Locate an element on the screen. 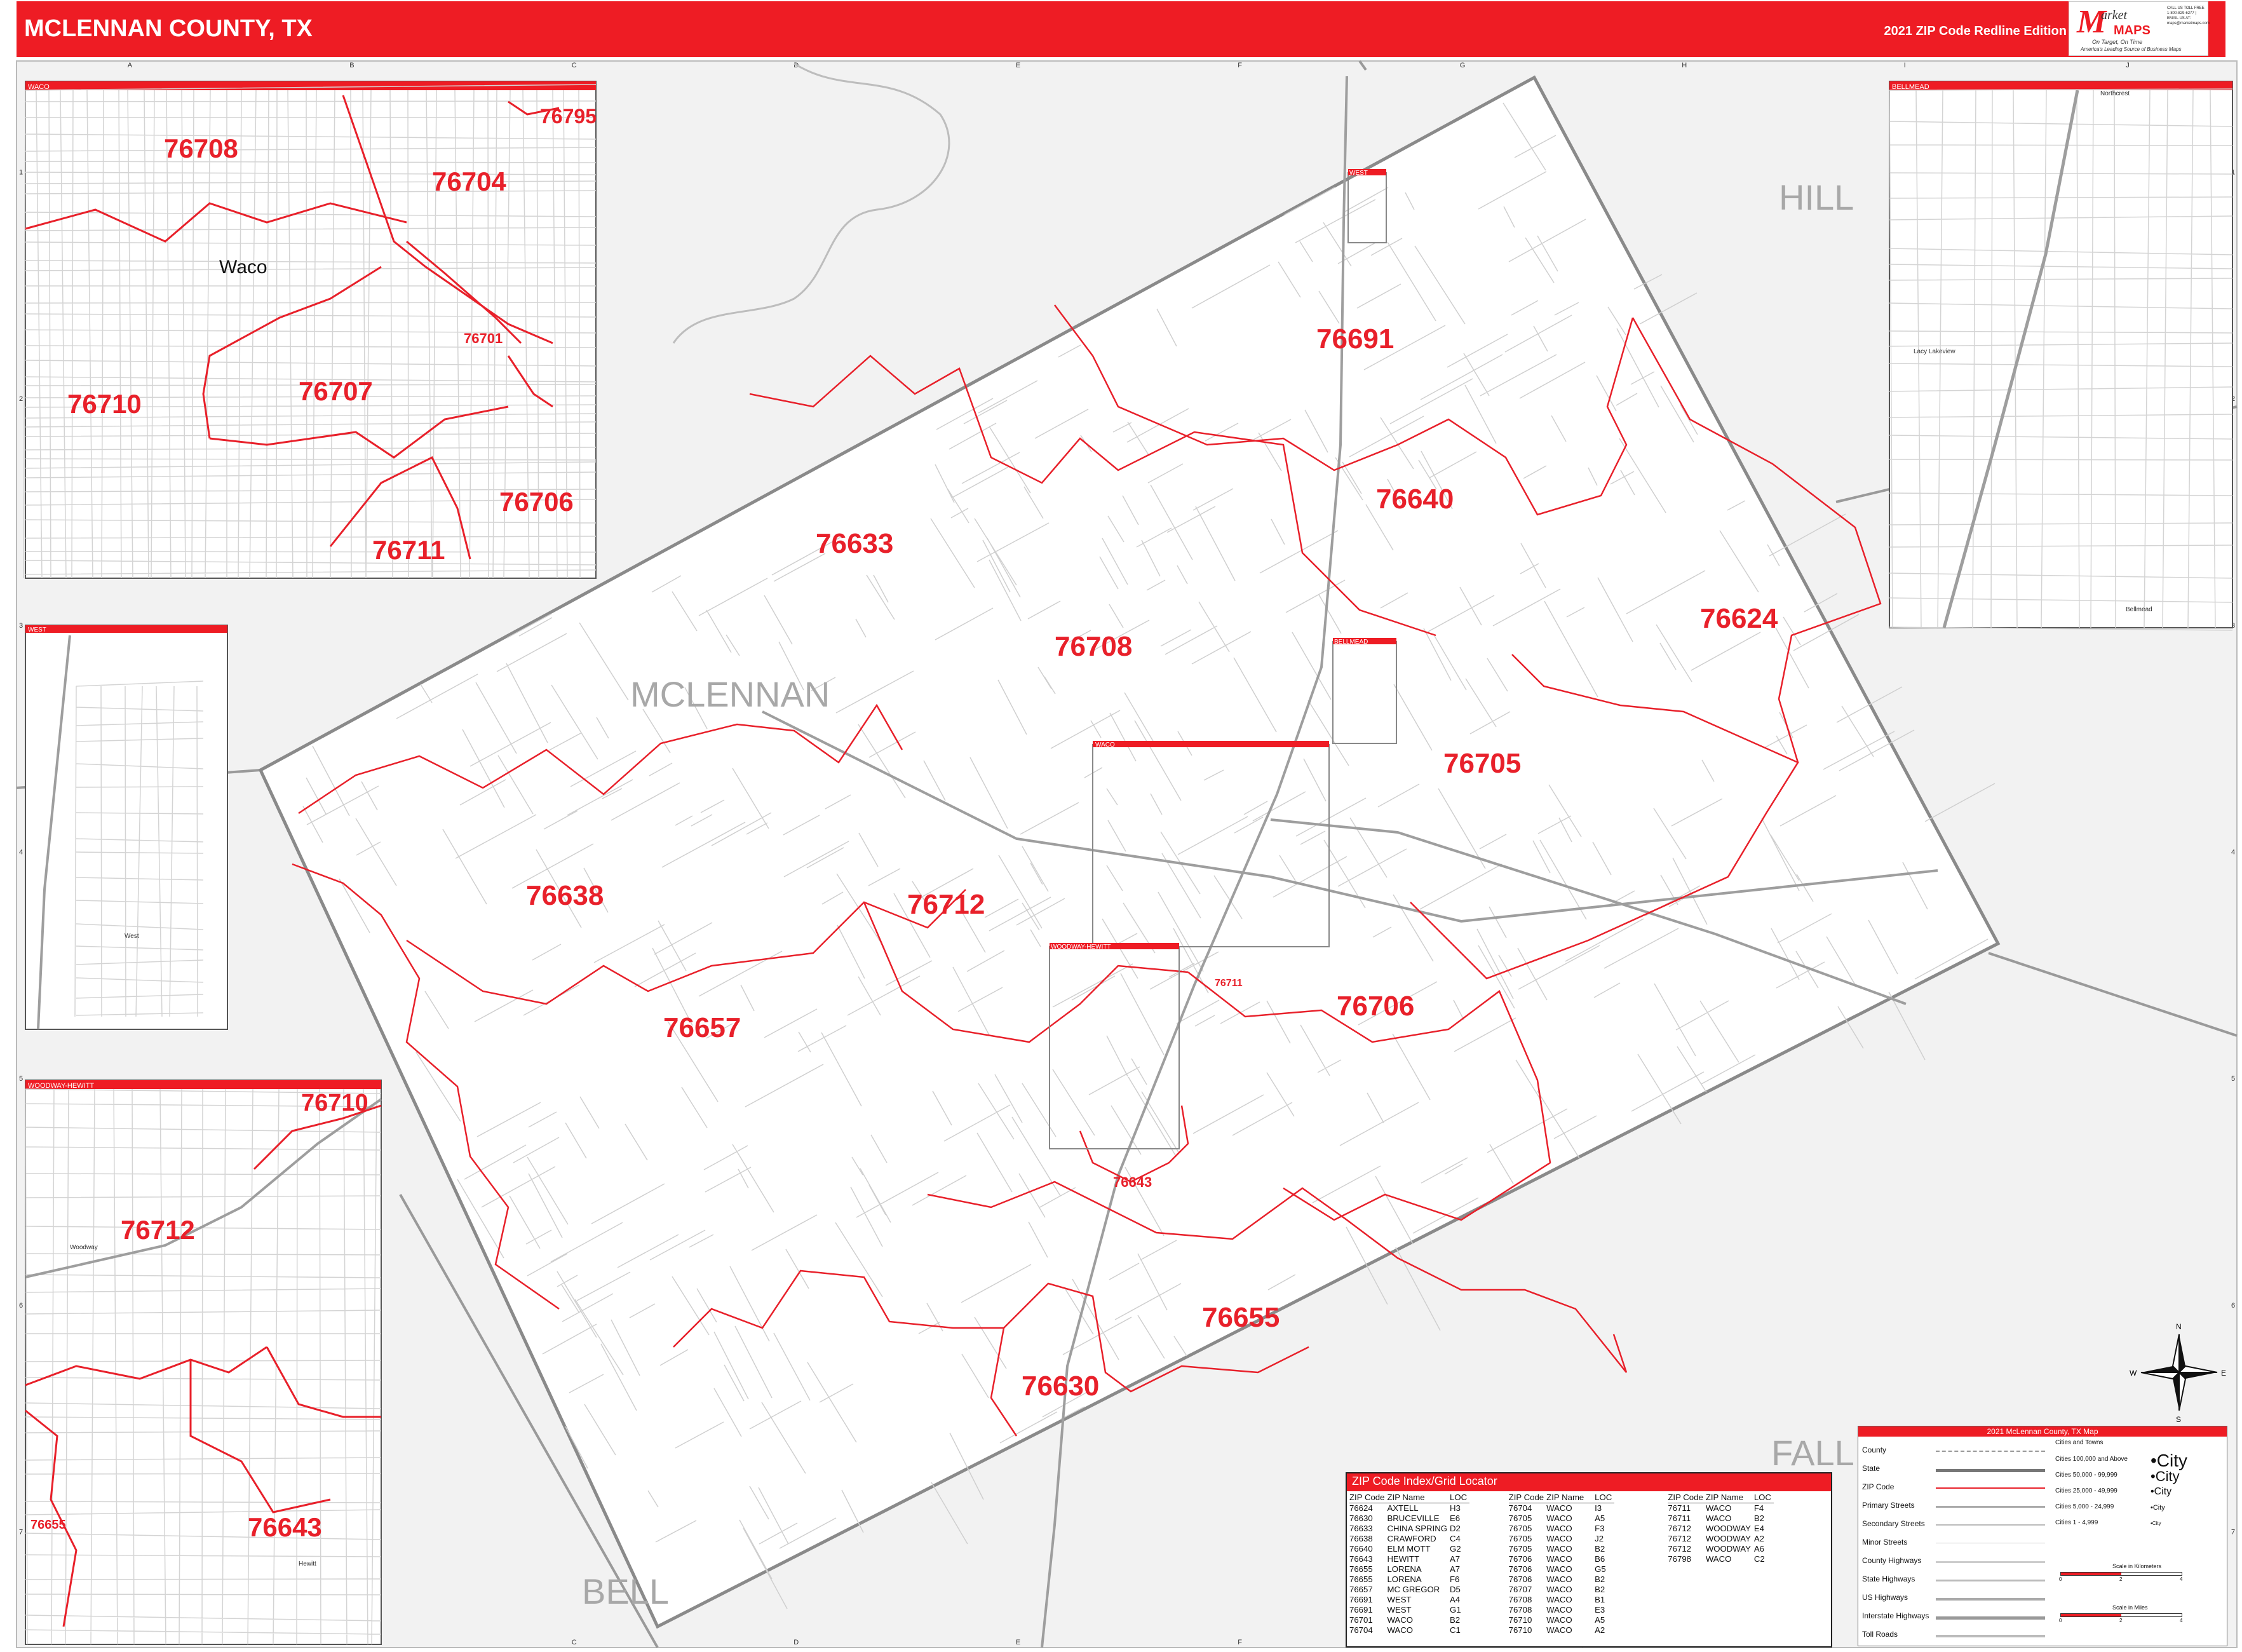 This screenshot has width=2242, height=1652. woodway-zip-76712: 76712 is located at coordinates (158, 1230).